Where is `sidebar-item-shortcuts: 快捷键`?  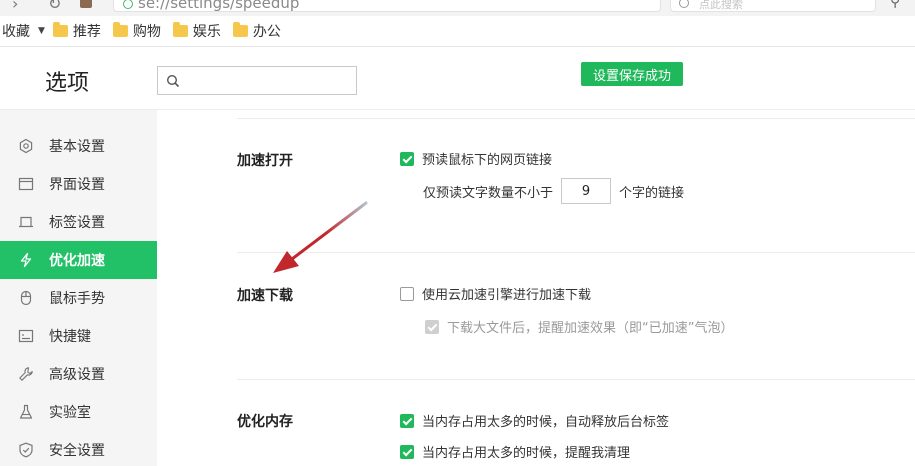 sidebar-item-shortcuts: 快捷键 is located at coordinates (78, 336).